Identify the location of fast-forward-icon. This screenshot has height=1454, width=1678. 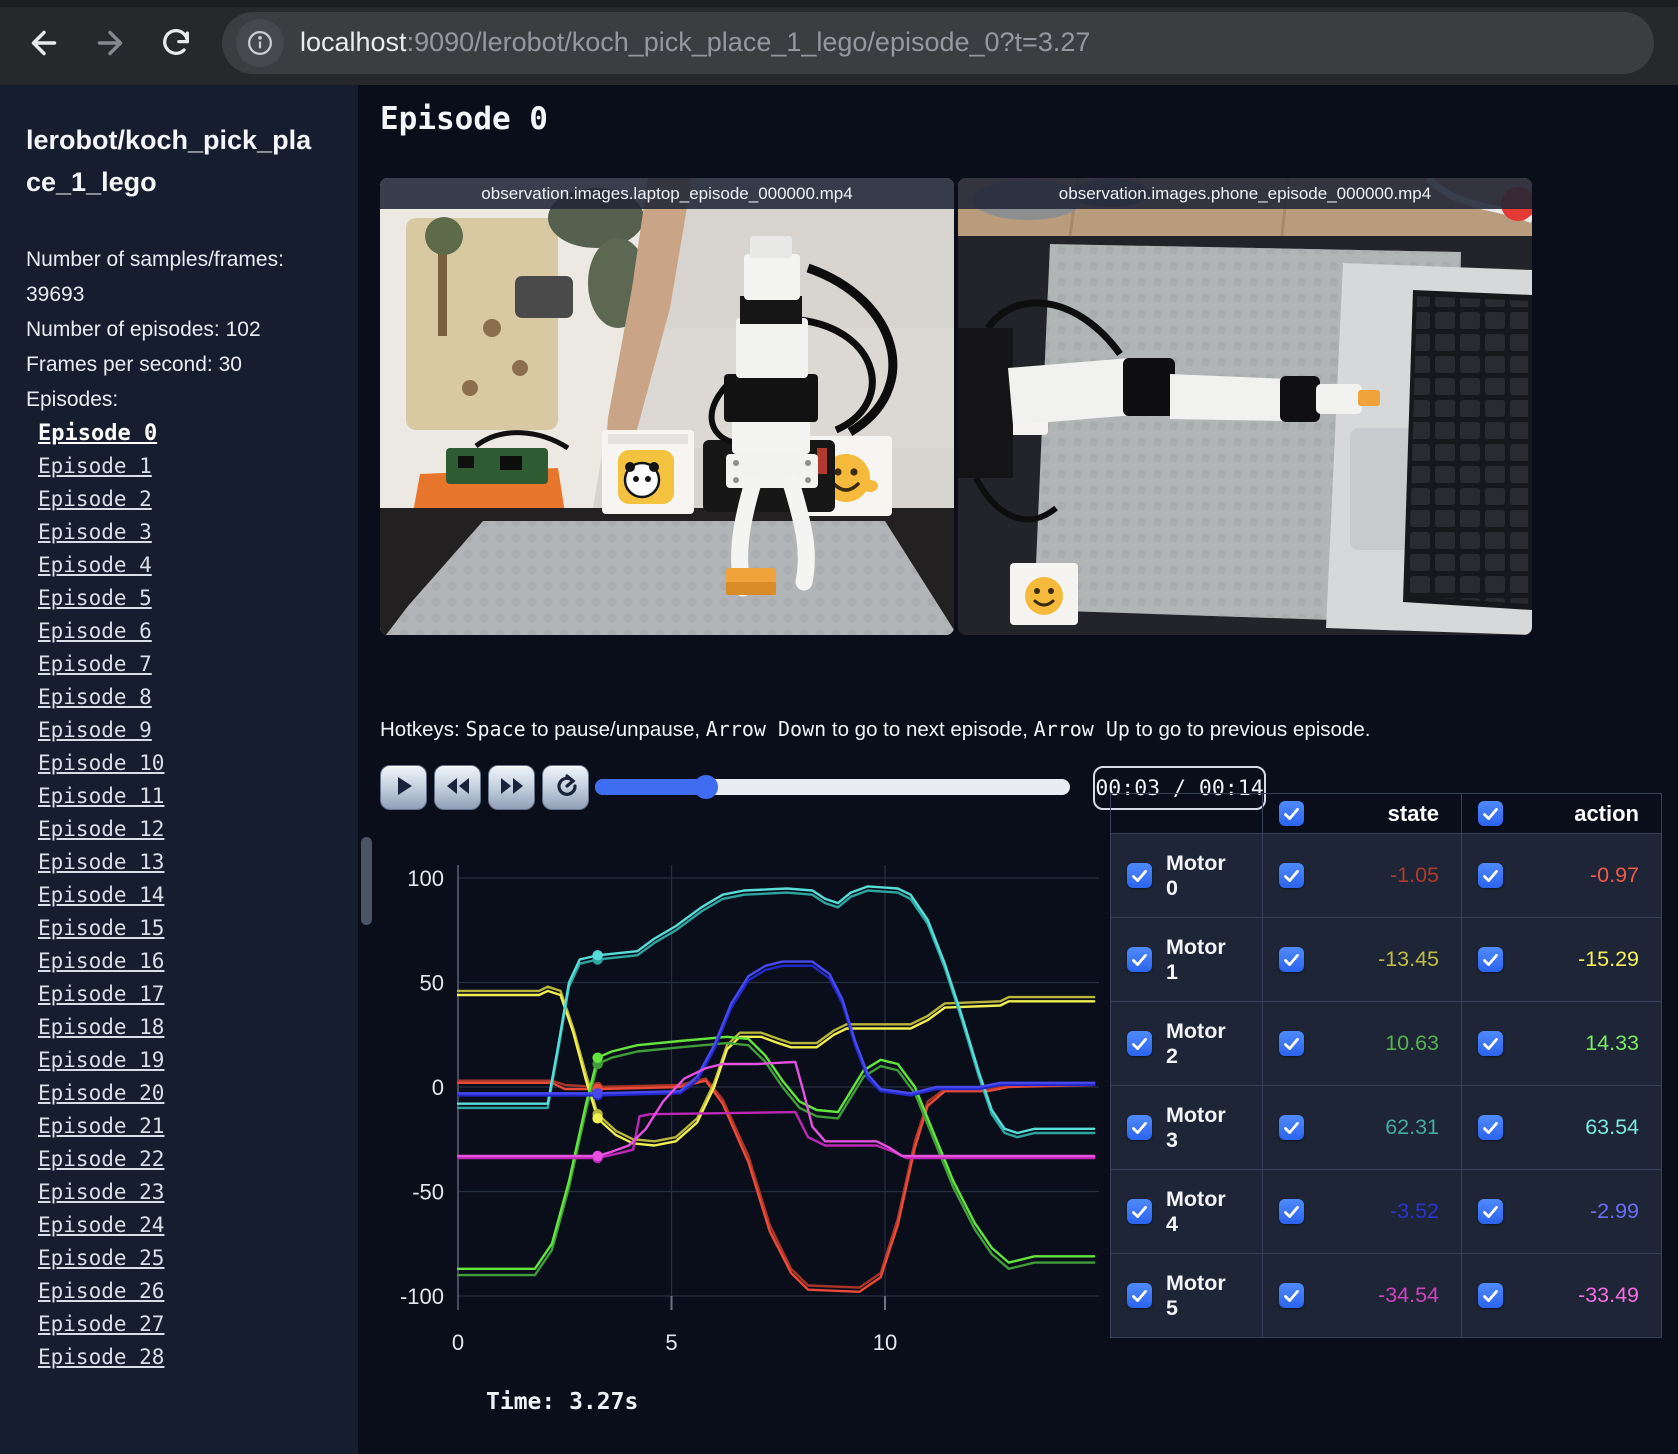
(512, 787).